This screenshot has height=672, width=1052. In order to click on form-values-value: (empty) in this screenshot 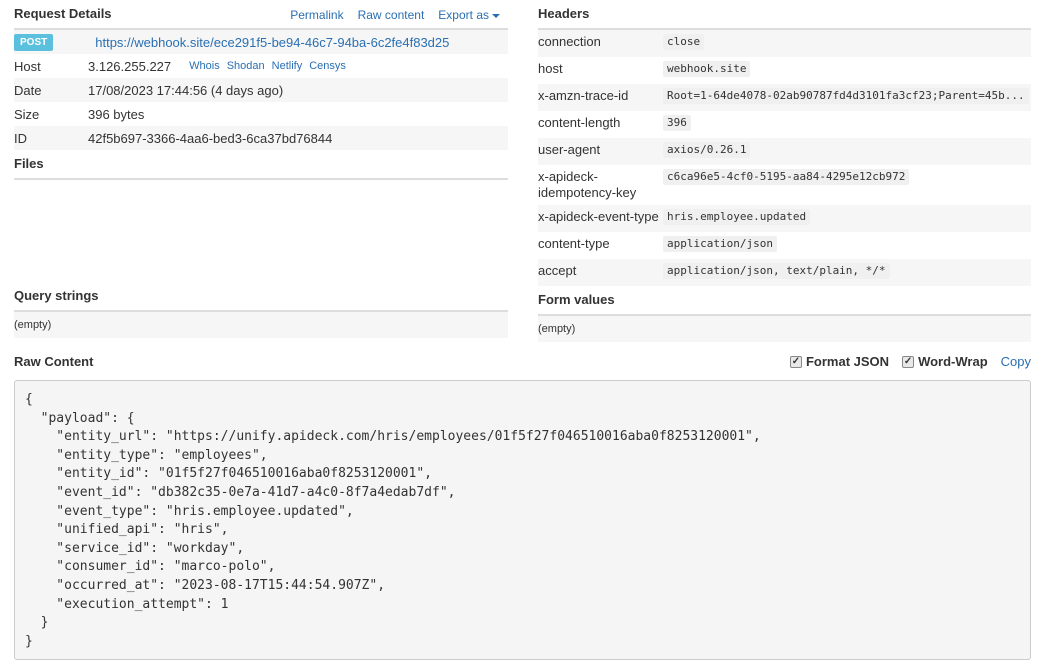, I will do `click(784, 329)`.